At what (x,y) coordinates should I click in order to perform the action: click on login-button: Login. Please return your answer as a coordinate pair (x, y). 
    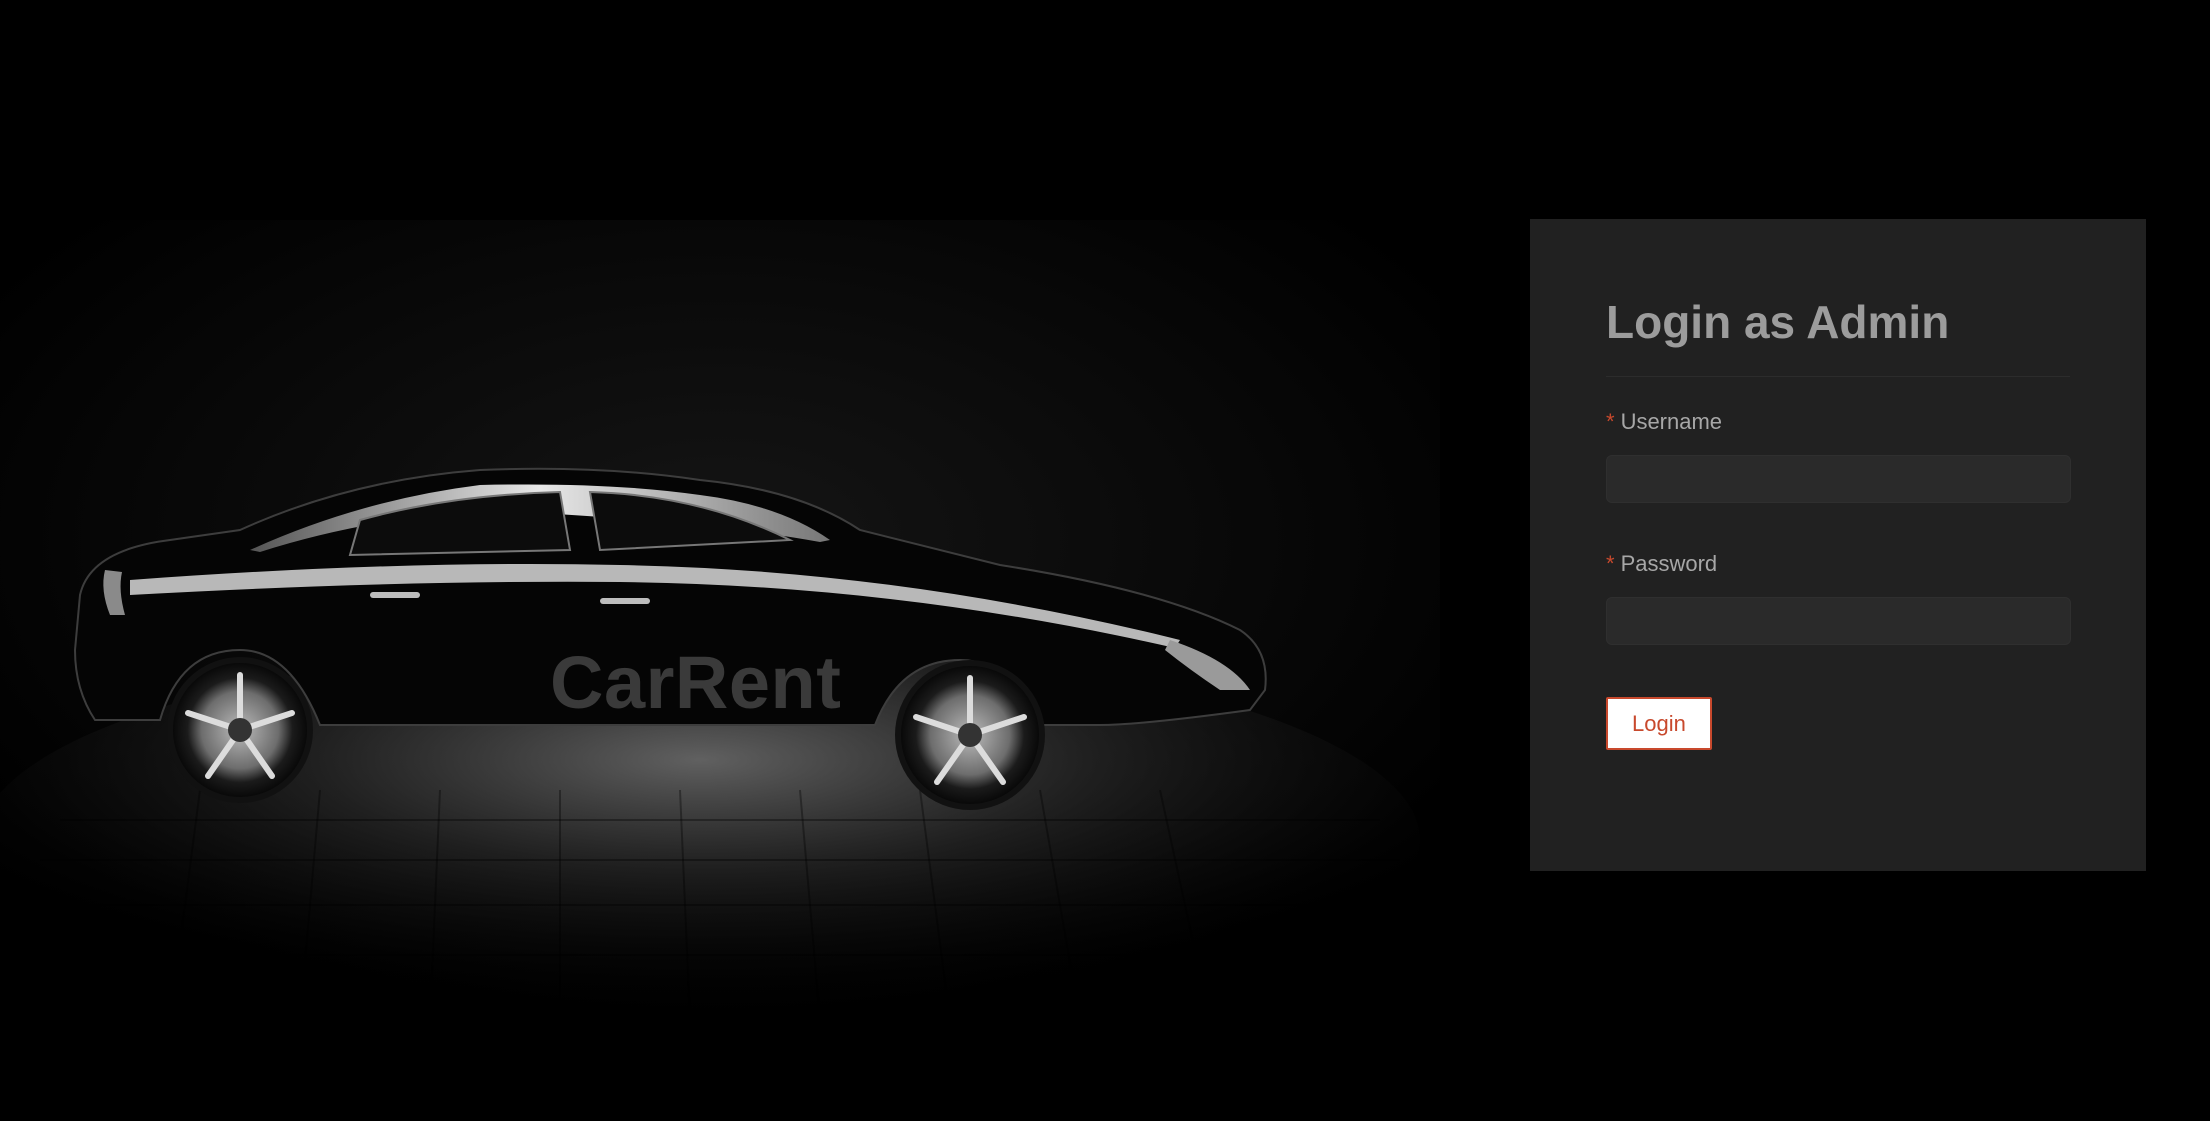
    Looking at the image, I should click on (1659, 724).